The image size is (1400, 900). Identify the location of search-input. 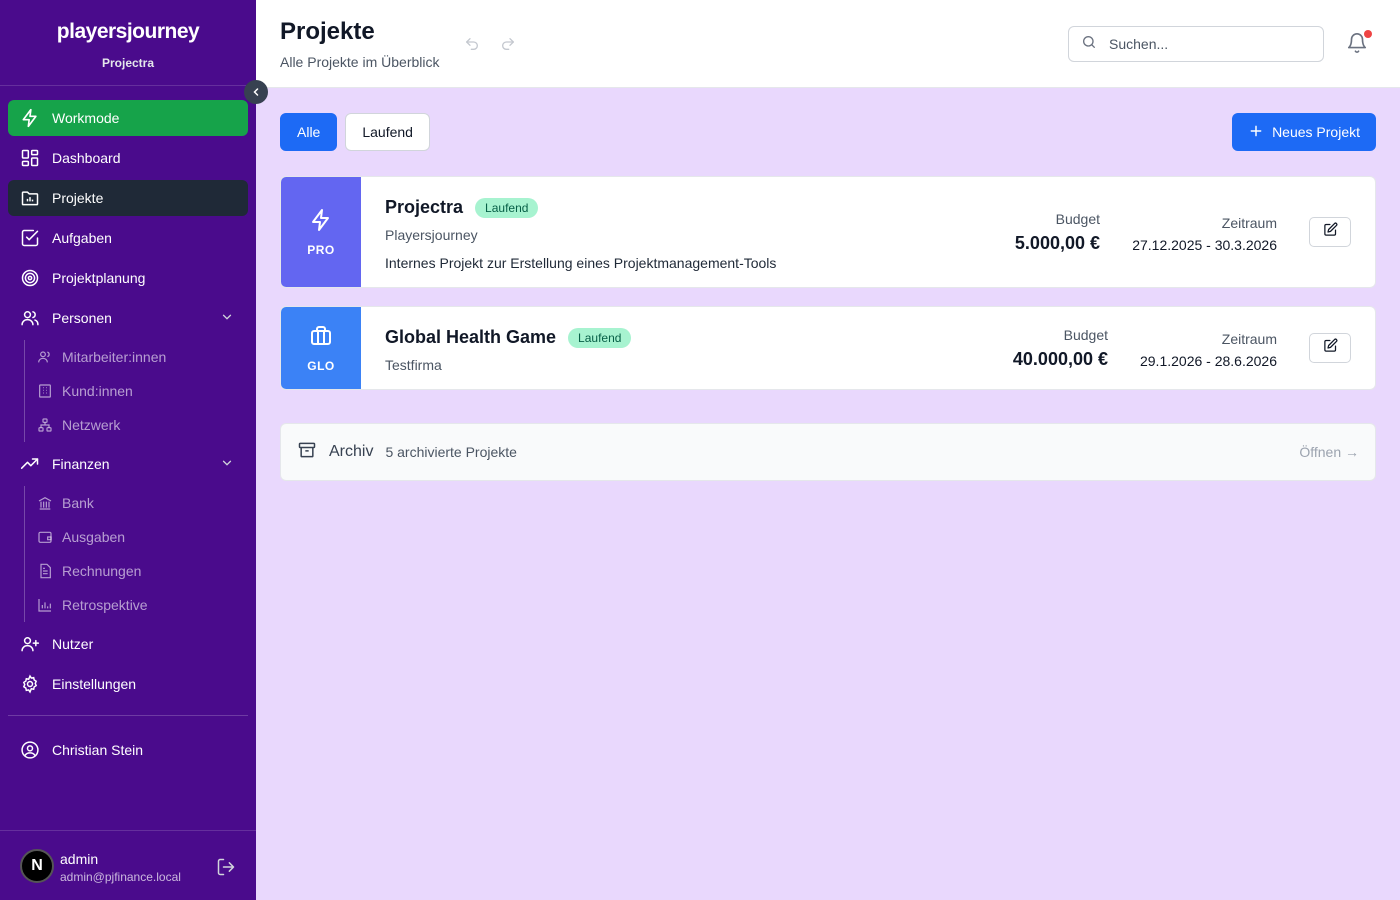
(1209, 44).